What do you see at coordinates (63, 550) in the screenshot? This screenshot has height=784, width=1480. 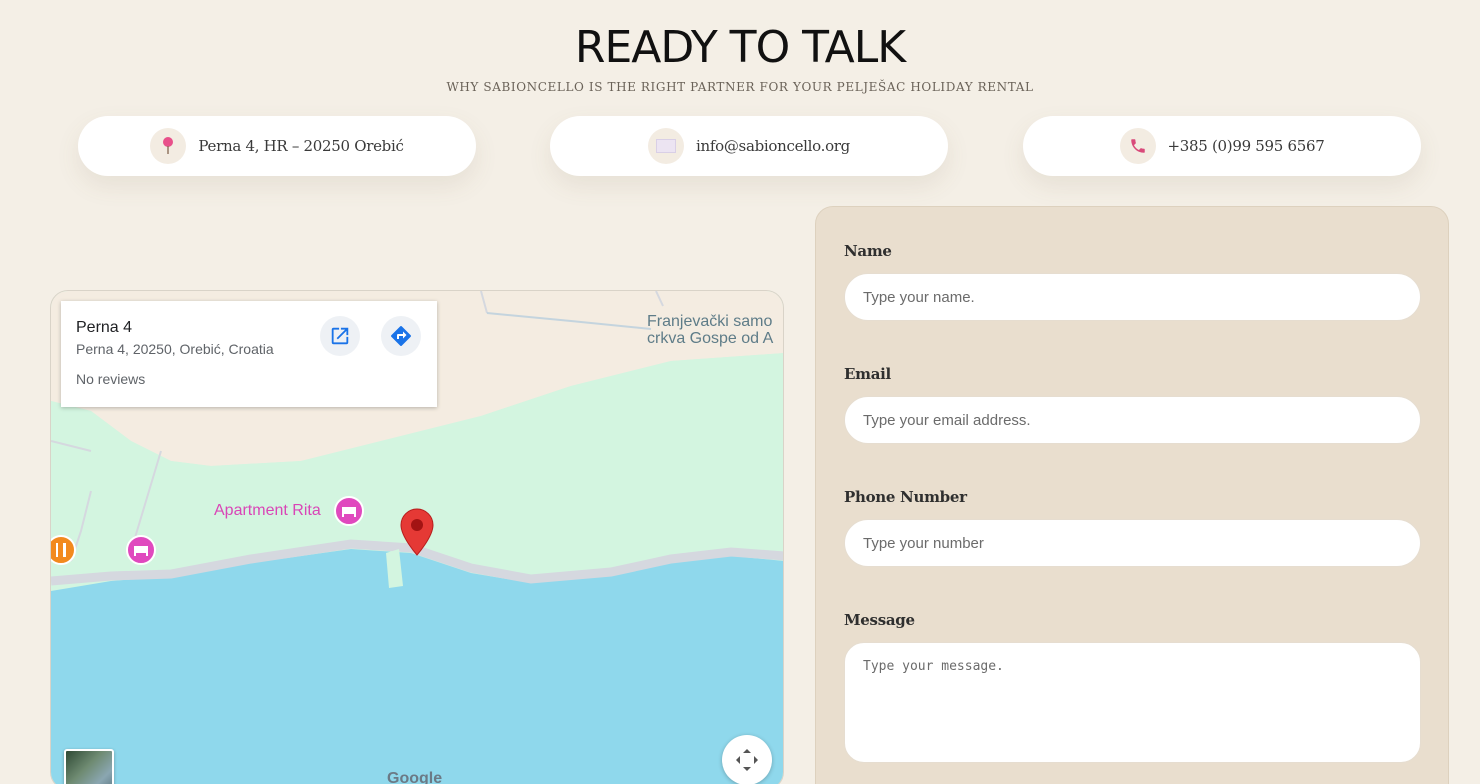 I see `restaurant-poi-icon` at bounding box center [63, 550].